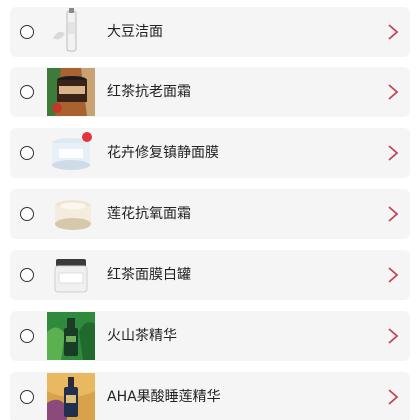  What do you see at coordinates (135, 32) in the screenshot?
I see `product-name: 大豆洁面` at bounding box center [135, 32].